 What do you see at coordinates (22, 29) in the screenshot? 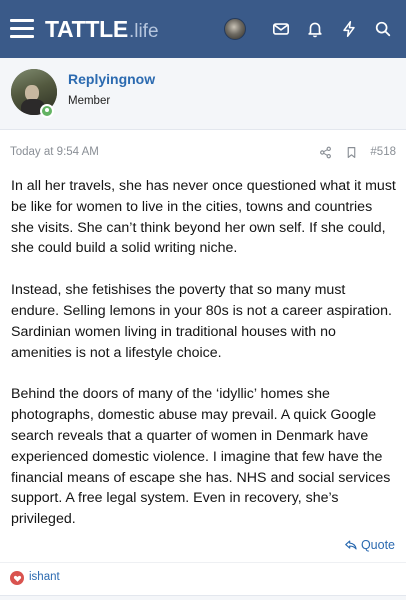
I see `menu-icon` at bounding box center [22, 29].